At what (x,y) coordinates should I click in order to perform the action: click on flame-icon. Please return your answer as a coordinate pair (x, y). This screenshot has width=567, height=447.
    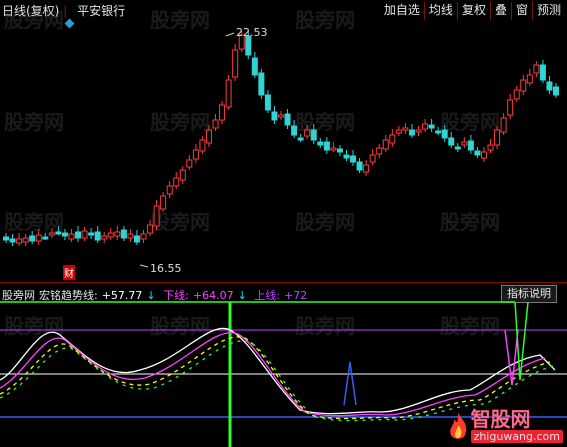
    Looking at the image, I should click on (457, 425).